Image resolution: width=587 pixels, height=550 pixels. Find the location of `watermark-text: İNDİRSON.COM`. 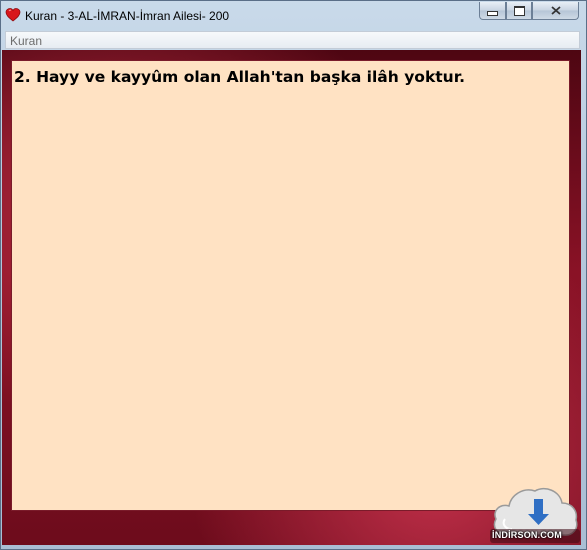

watermark-text: İNDİRSON.COM is located at coordinates (527, 535).